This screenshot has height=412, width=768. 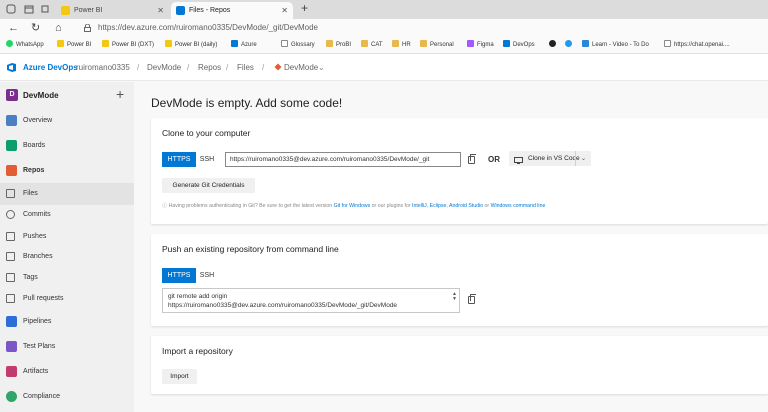 I want to click on generate-git-credentials-button: Generate Git Credentials, so click(x=208, y=185).